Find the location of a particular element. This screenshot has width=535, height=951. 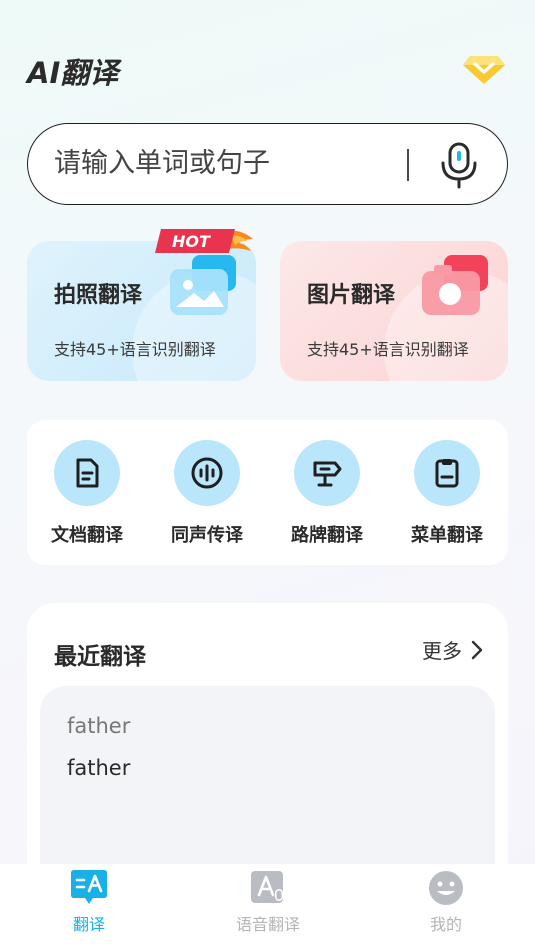

document-icon is located at coordinates (87, 473).